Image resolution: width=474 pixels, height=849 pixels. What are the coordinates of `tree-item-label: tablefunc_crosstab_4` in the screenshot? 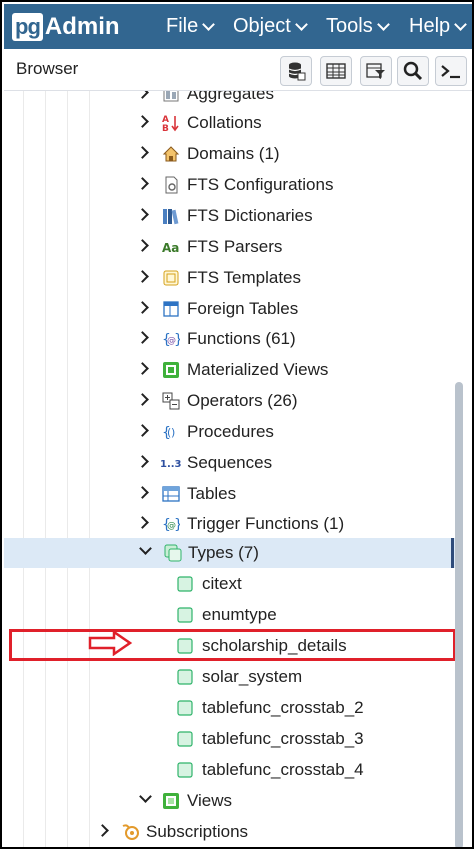 It's located at (283, 769).